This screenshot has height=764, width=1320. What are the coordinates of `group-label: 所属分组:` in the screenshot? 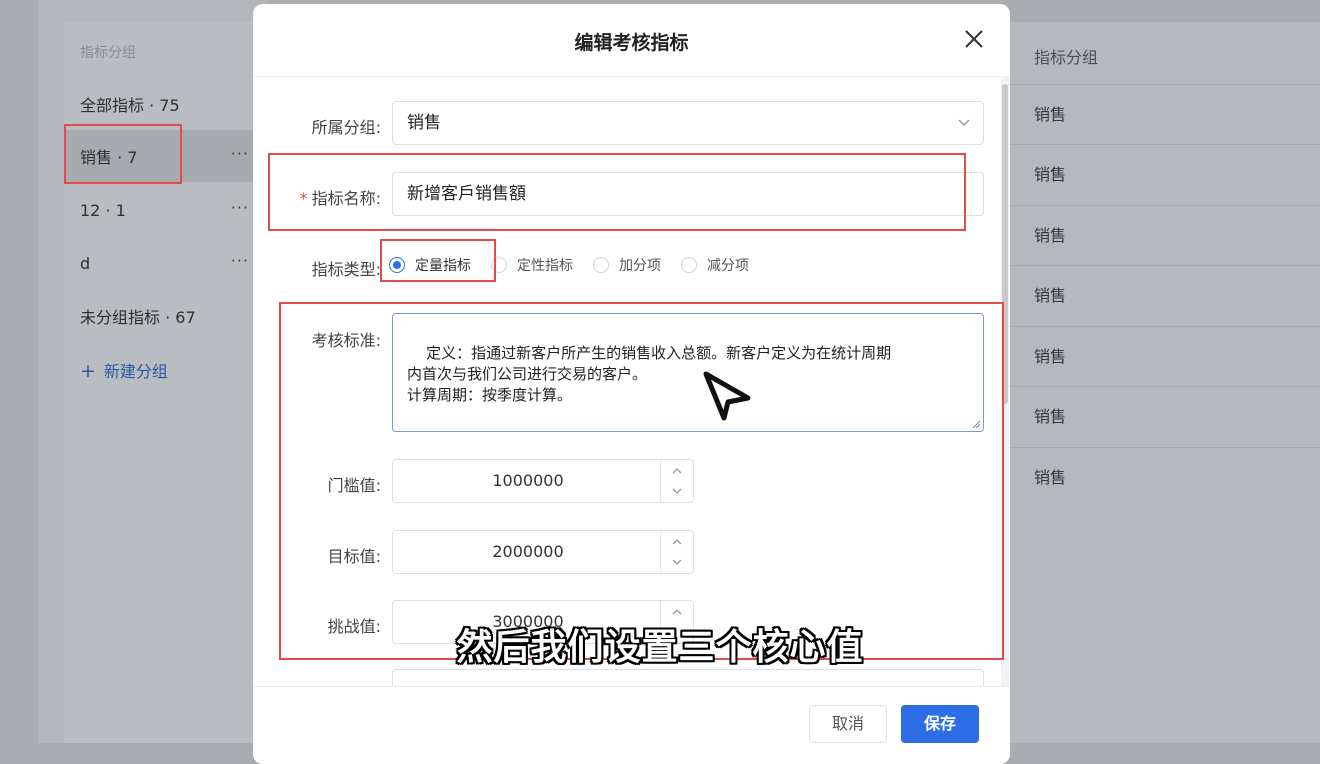 It's located at (346, 127).